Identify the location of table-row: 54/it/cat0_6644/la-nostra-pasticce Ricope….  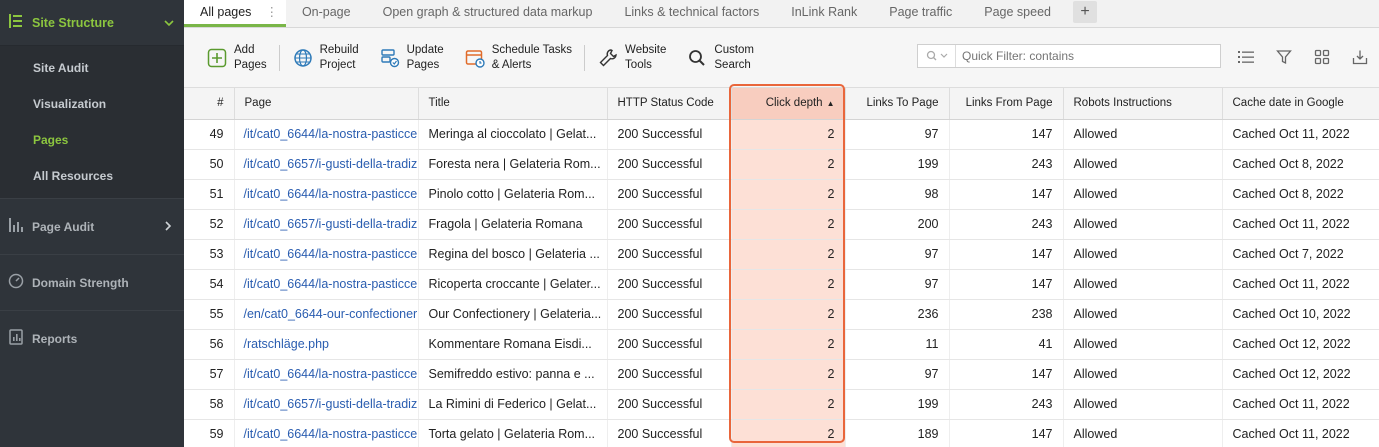
(781, 284).